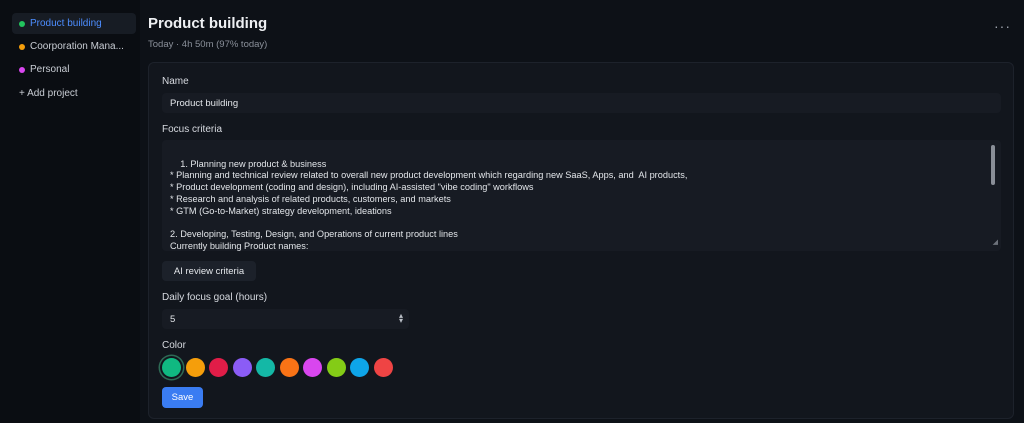 This screenshot has height=423, width=1024. What do you see at coordinates (993, 165) in the screenshot?
I see `scrollbar-thumb` at bounding box center [993, 165].